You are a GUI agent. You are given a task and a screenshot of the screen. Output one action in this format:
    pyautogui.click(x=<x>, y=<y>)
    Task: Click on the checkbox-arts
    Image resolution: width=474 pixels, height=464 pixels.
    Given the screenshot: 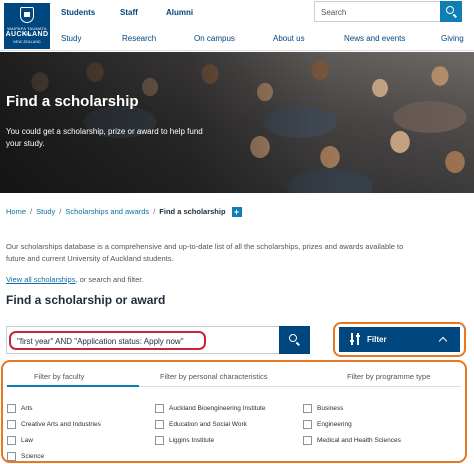 What is the action you would take?
    pyautogui.click(x=11, y=408)
    